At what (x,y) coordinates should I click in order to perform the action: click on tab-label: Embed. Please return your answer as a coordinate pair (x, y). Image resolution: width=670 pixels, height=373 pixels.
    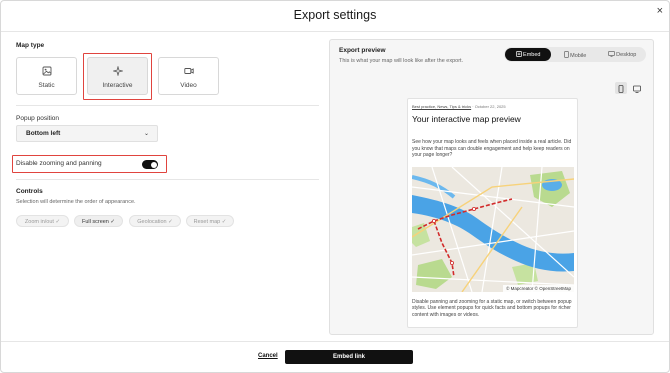
    Looking at the image, I should click on (532, 55).